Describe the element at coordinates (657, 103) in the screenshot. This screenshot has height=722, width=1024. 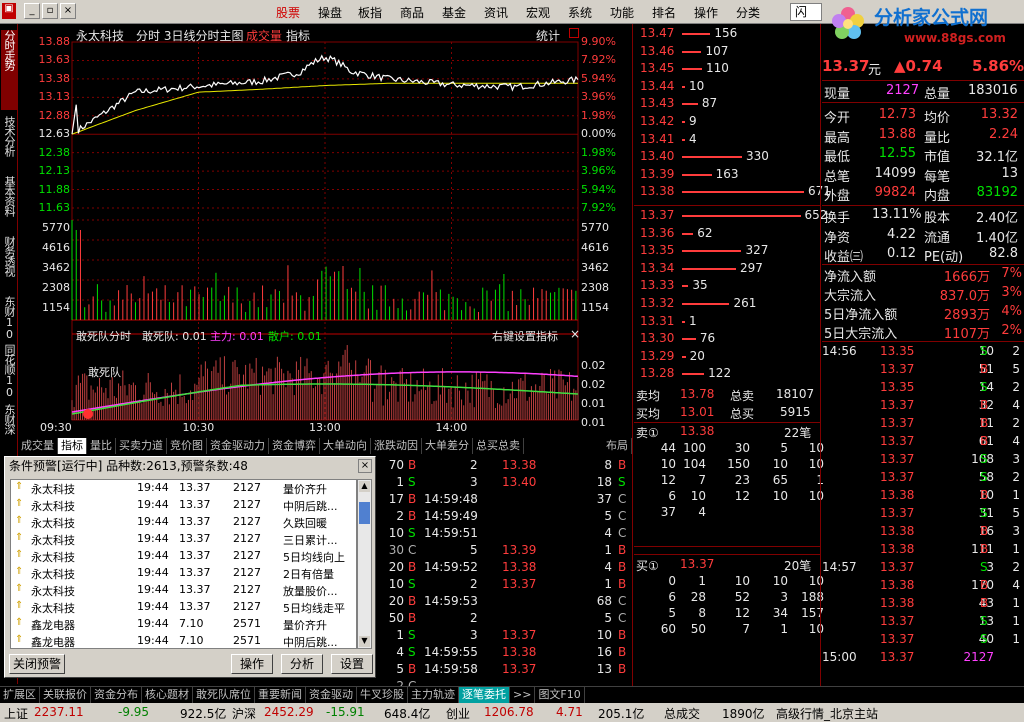
I see `ladder-price: 13.43` at that location.